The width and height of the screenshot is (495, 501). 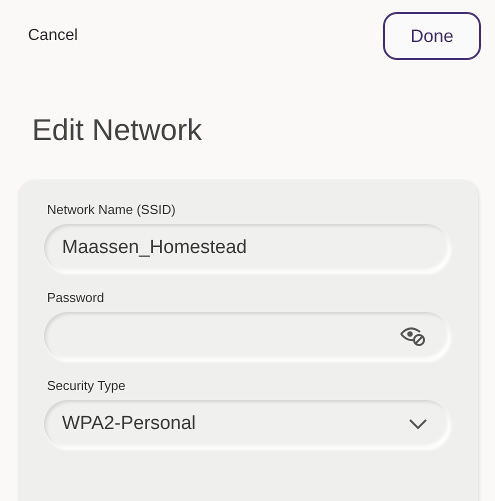 What do you see at coordinates (418, 424) in the screenshot?
I see `chevron-down-icon` at bounding box center [418, 424].